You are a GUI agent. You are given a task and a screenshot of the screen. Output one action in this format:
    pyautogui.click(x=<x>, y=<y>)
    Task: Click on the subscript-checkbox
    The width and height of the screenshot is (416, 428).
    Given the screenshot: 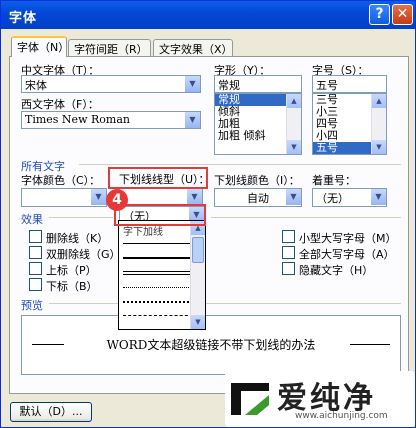 What is the action you would take?
    pyautogui.click(x=35, y=284)
    